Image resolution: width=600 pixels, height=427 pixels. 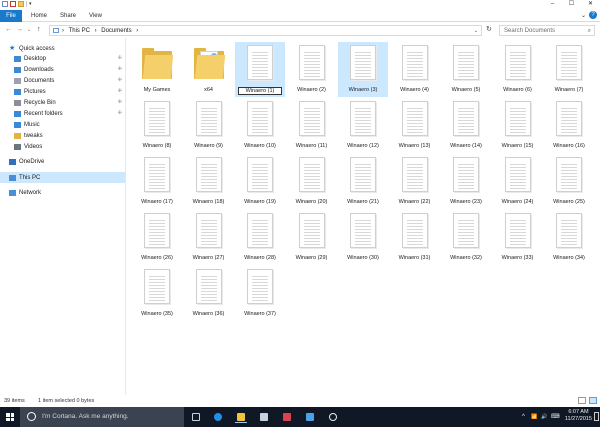 I want to click on breadcrumb-this-pc: This PC, so click(x=79, y=31).